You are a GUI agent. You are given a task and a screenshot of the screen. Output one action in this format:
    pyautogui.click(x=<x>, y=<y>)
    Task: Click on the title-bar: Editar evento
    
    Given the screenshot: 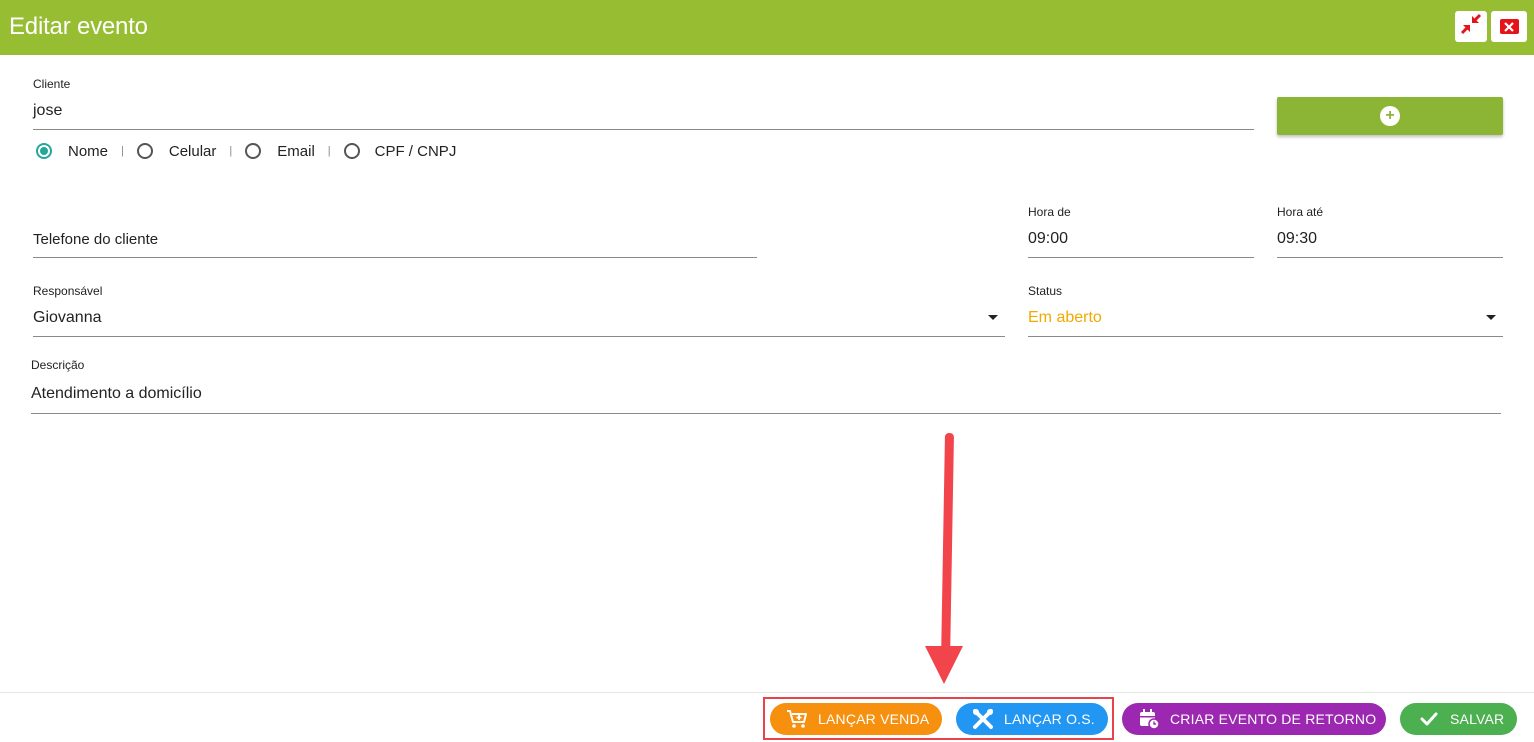 What is the action you would take?
    pyautogui.click(x=767, y=27)
    